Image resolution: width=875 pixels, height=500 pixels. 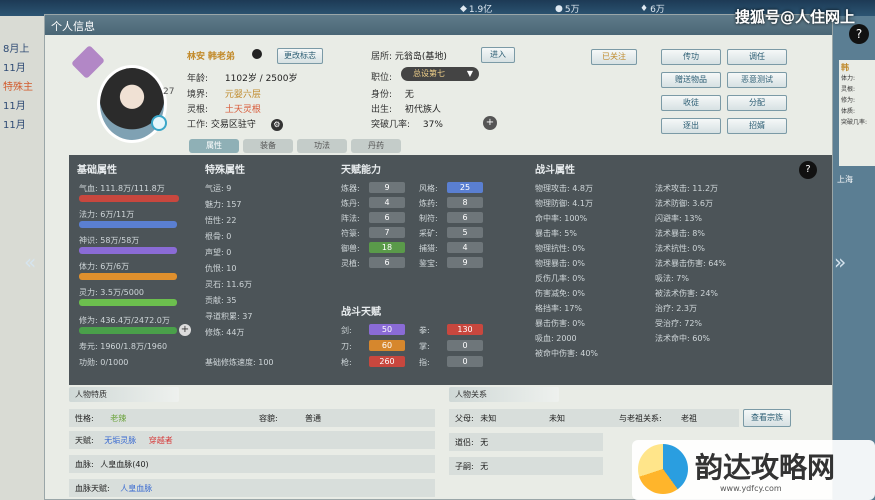 I want to click on basic-row: 体力: 6万/6万, so click(x=104, y=266).